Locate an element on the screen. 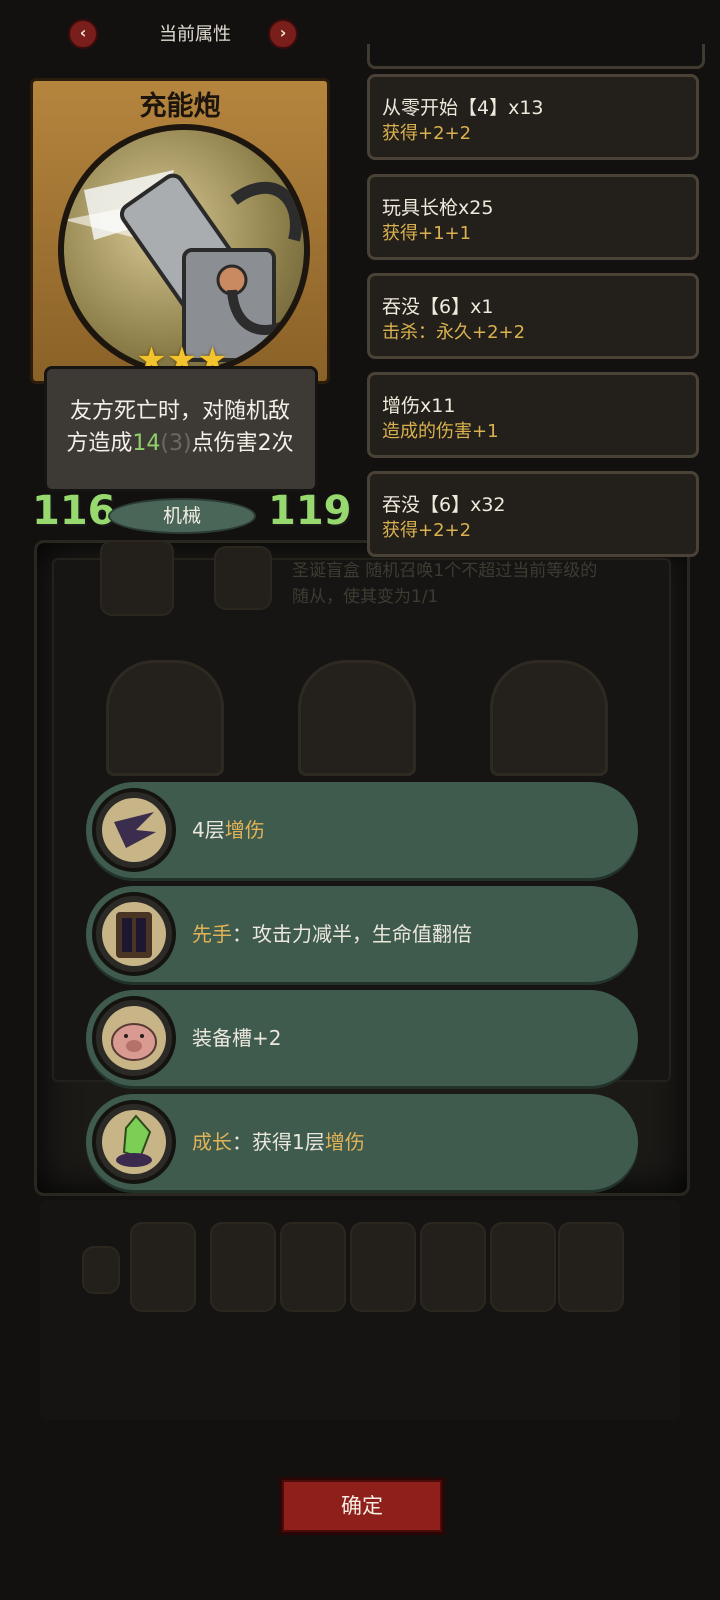  next-button: › is located at coordinates (283, 34).